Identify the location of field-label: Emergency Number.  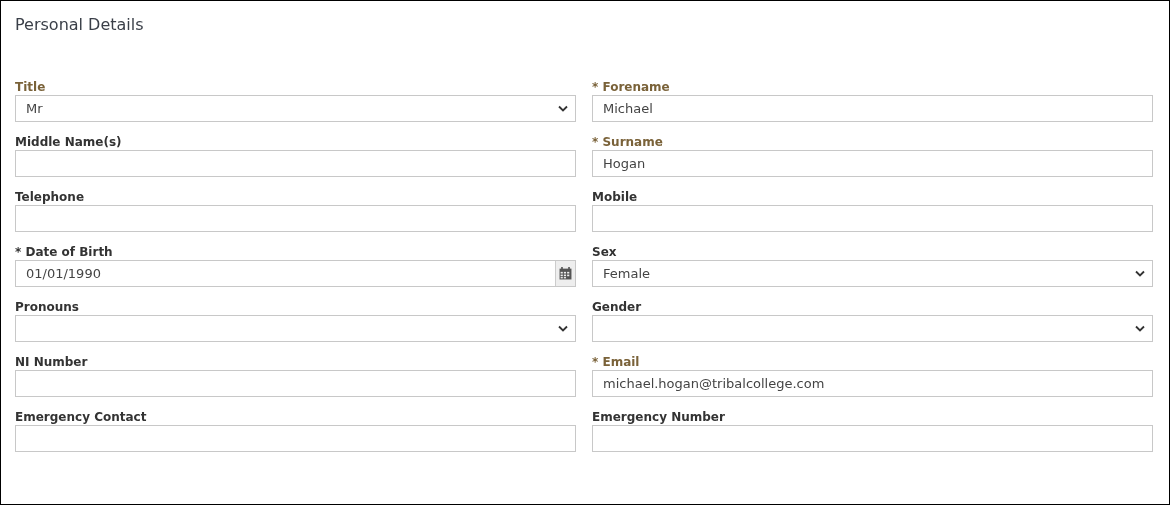
(658, 417).